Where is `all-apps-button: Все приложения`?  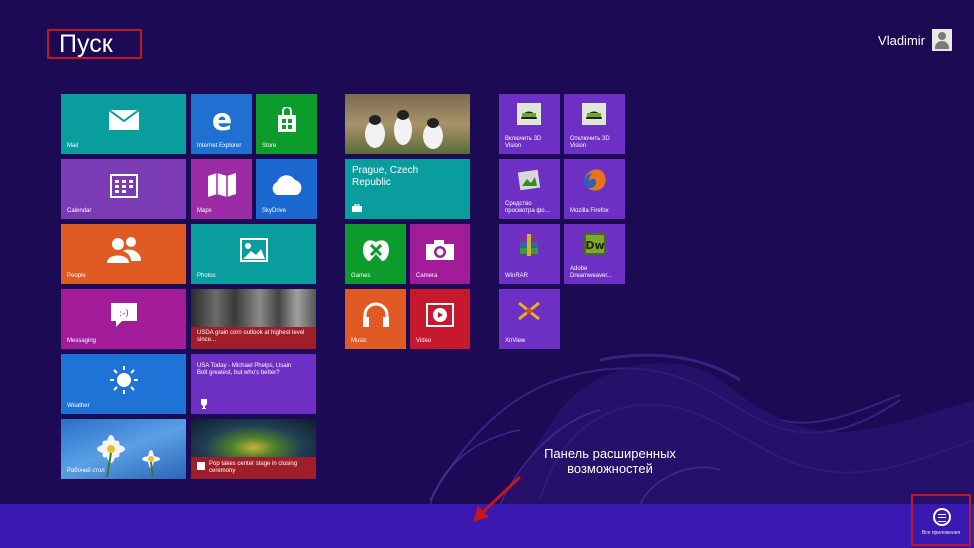
all-apps-button: Все приложения is located at coordinates (941, 520).